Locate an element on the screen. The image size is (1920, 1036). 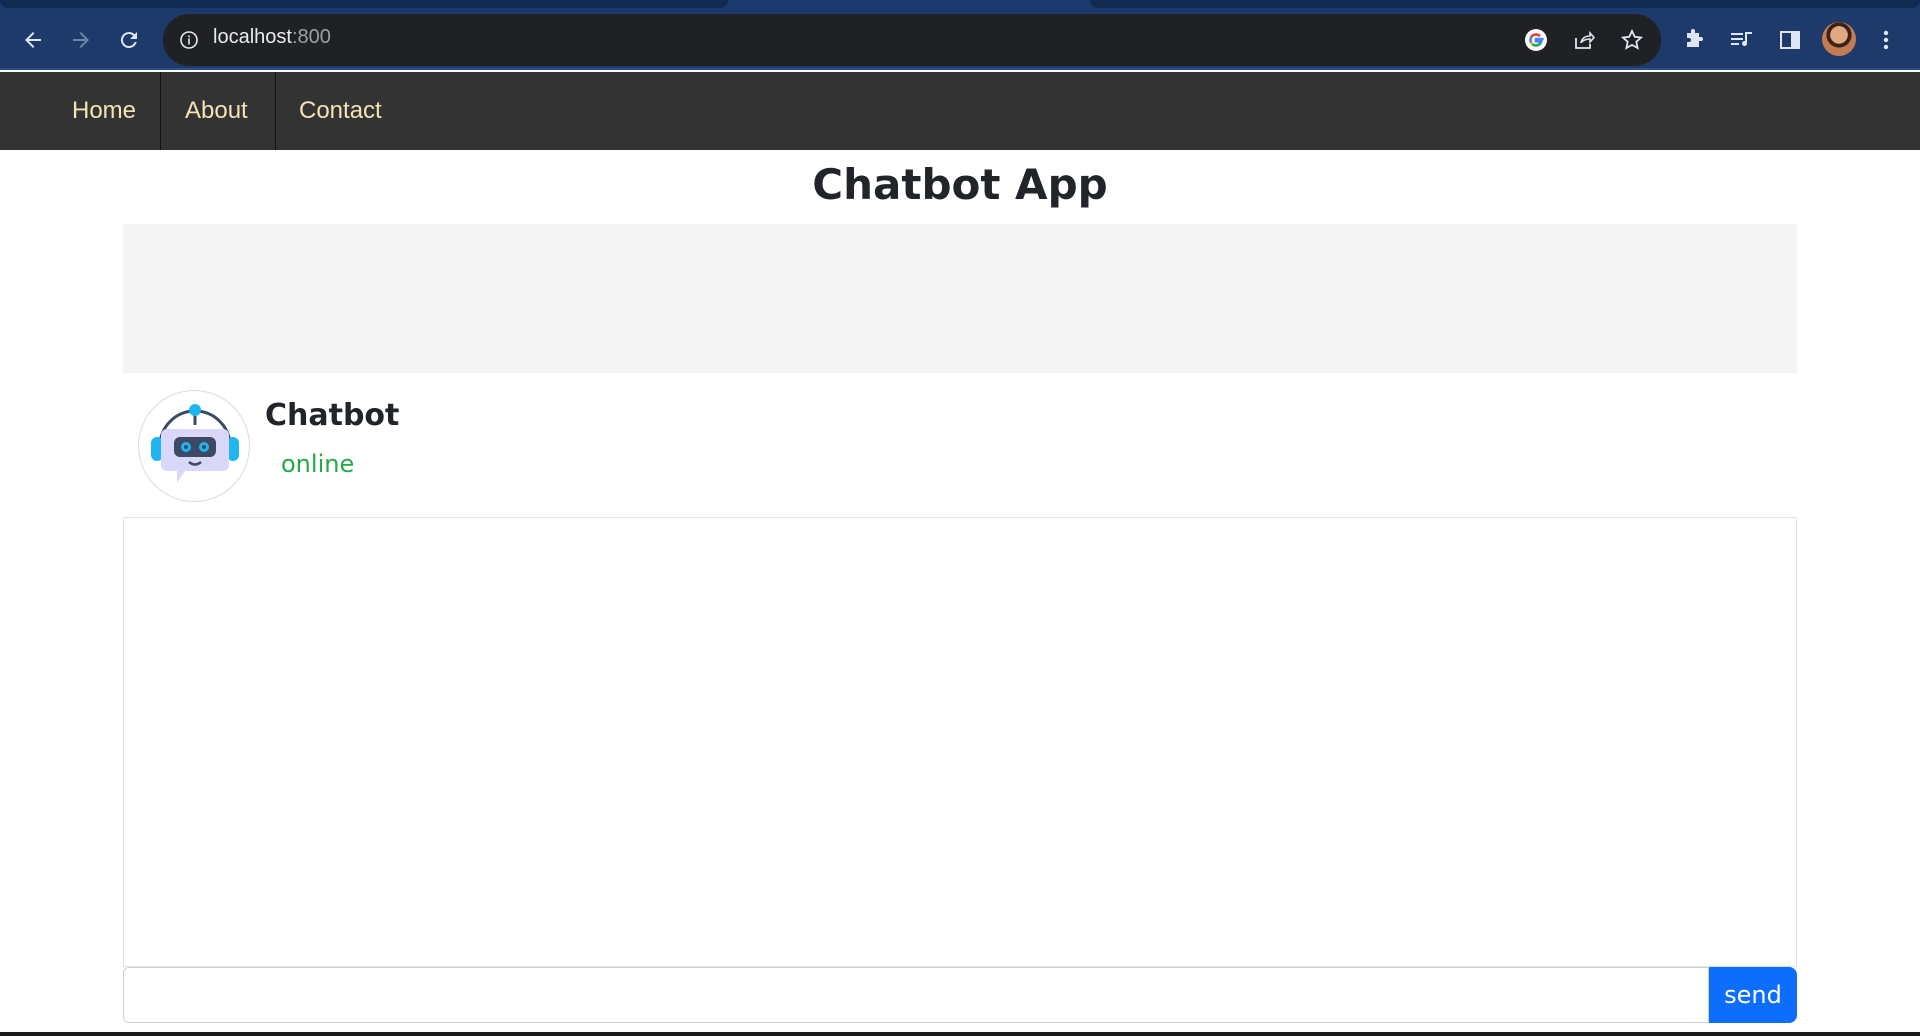
back-button is located at coordinates (33, 40).